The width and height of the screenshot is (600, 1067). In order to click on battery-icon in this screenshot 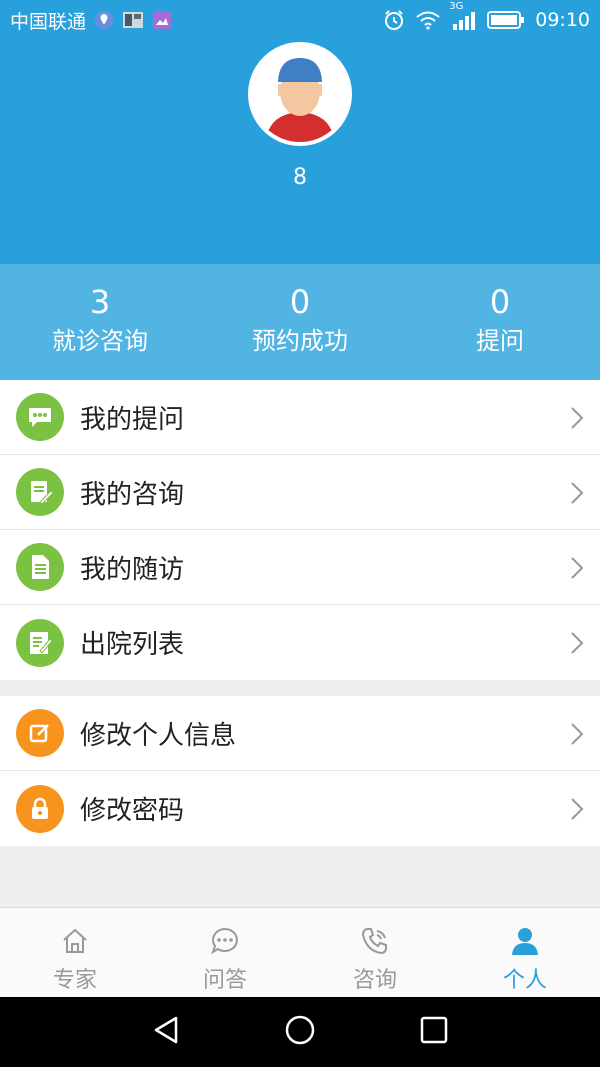, I will do `click(506, 20)`.